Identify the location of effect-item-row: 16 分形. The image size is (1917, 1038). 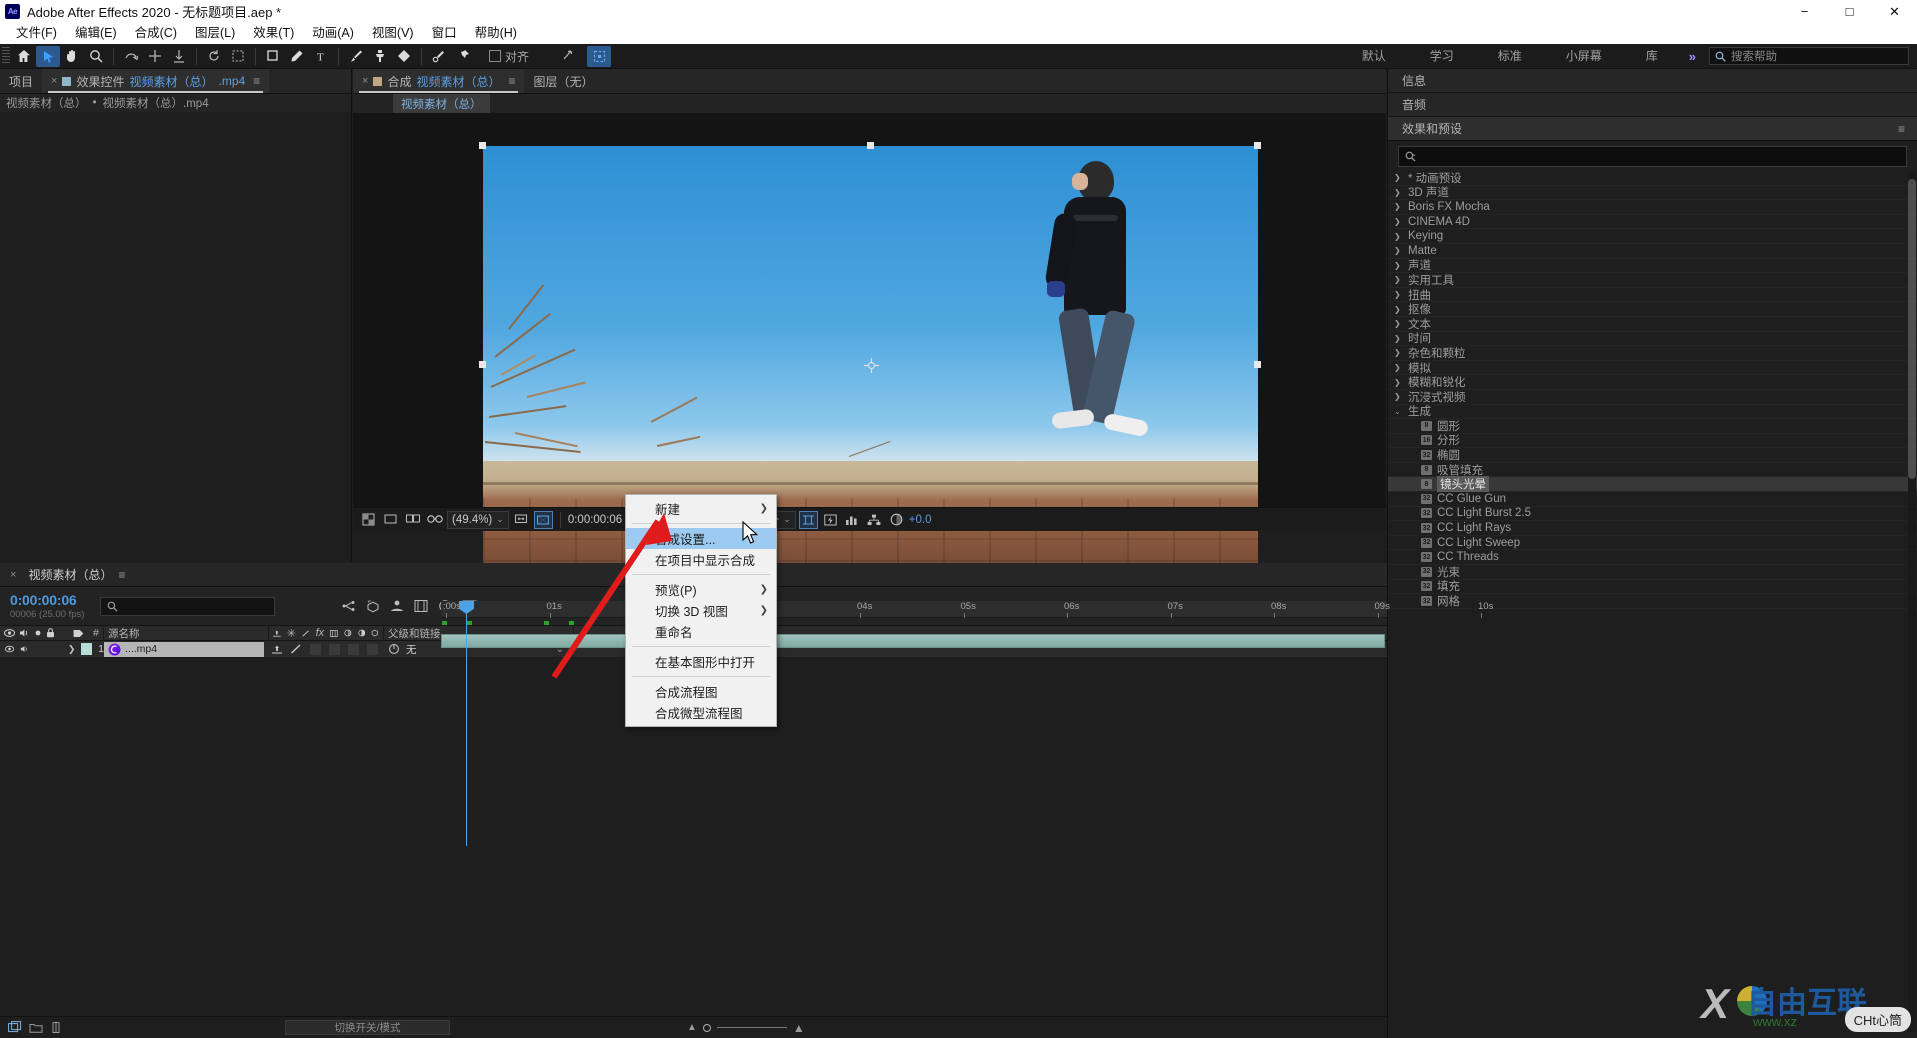
(1652, 441).